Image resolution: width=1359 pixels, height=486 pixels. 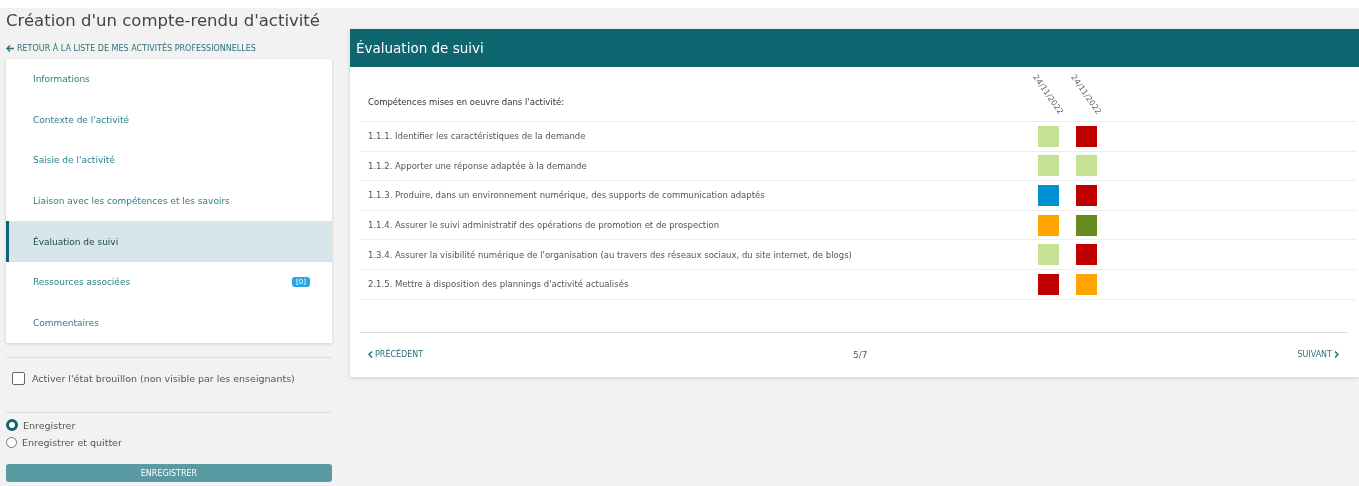 I want to click on competence-label: 1.1.3. Produire, dans un environnement numérique, des supports de communication adaptés, so click(x=566, y=195).